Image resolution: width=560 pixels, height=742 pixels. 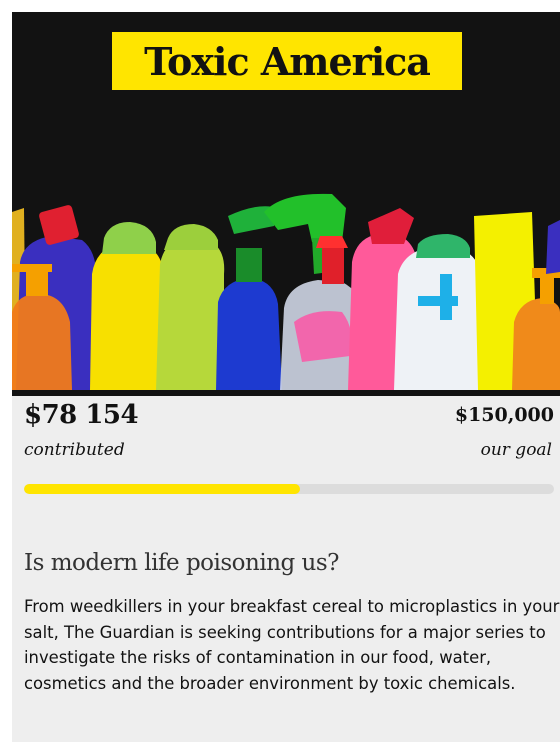 I want to click on campaign-title: Toxic America, so click(x=287, y=61).